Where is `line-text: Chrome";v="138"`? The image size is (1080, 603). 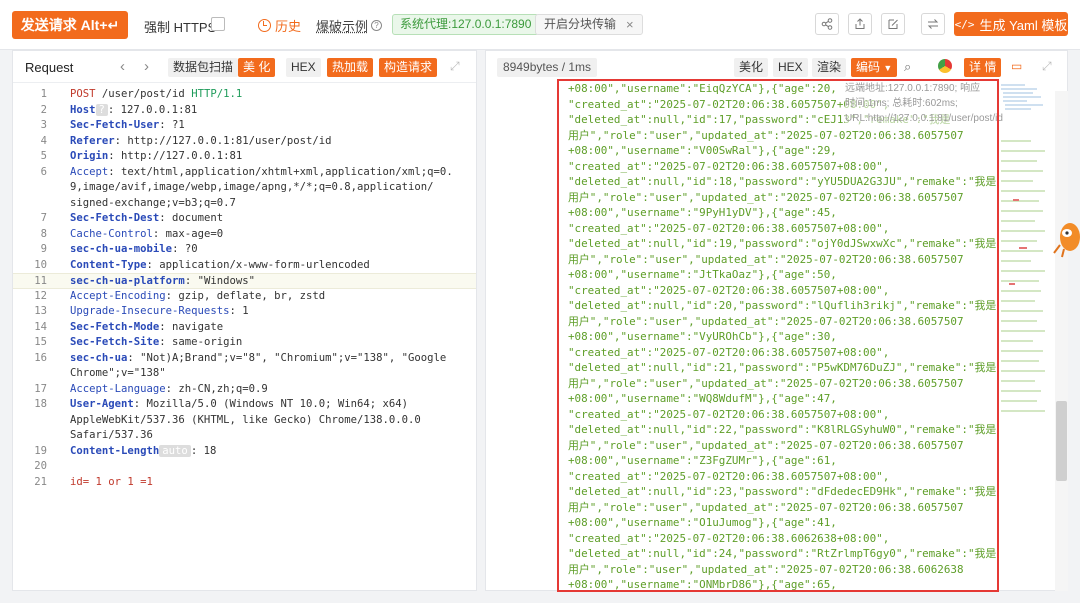 line-text: Chrome";v="138" is located at coordinates (269, 374).